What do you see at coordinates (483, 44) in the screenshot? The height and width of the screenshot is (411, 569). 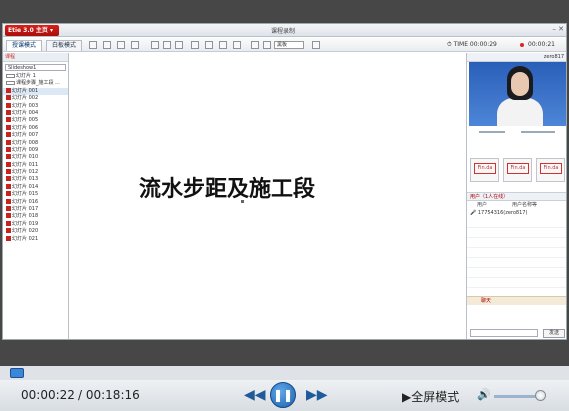 I see `time-value: 00:00:29` at bounding box center [483, 44].